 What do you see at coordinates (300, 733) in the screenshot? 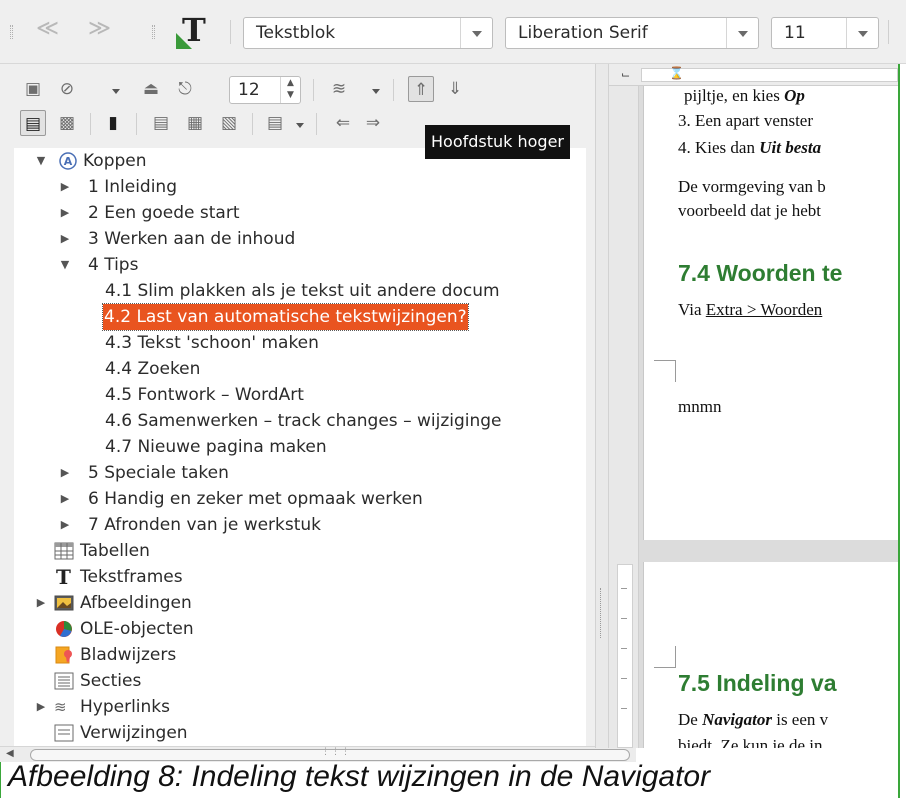
I see `tree-item-verwijzingen: Verwijzingen` at bounding box center [300, 733].